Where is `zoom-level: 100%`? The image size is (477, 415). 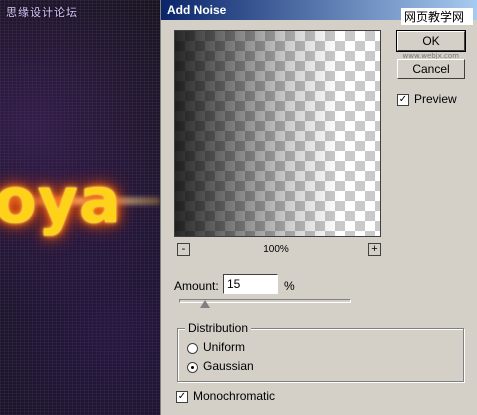
zoom-level: 100% is located at coordinates (276, 249).